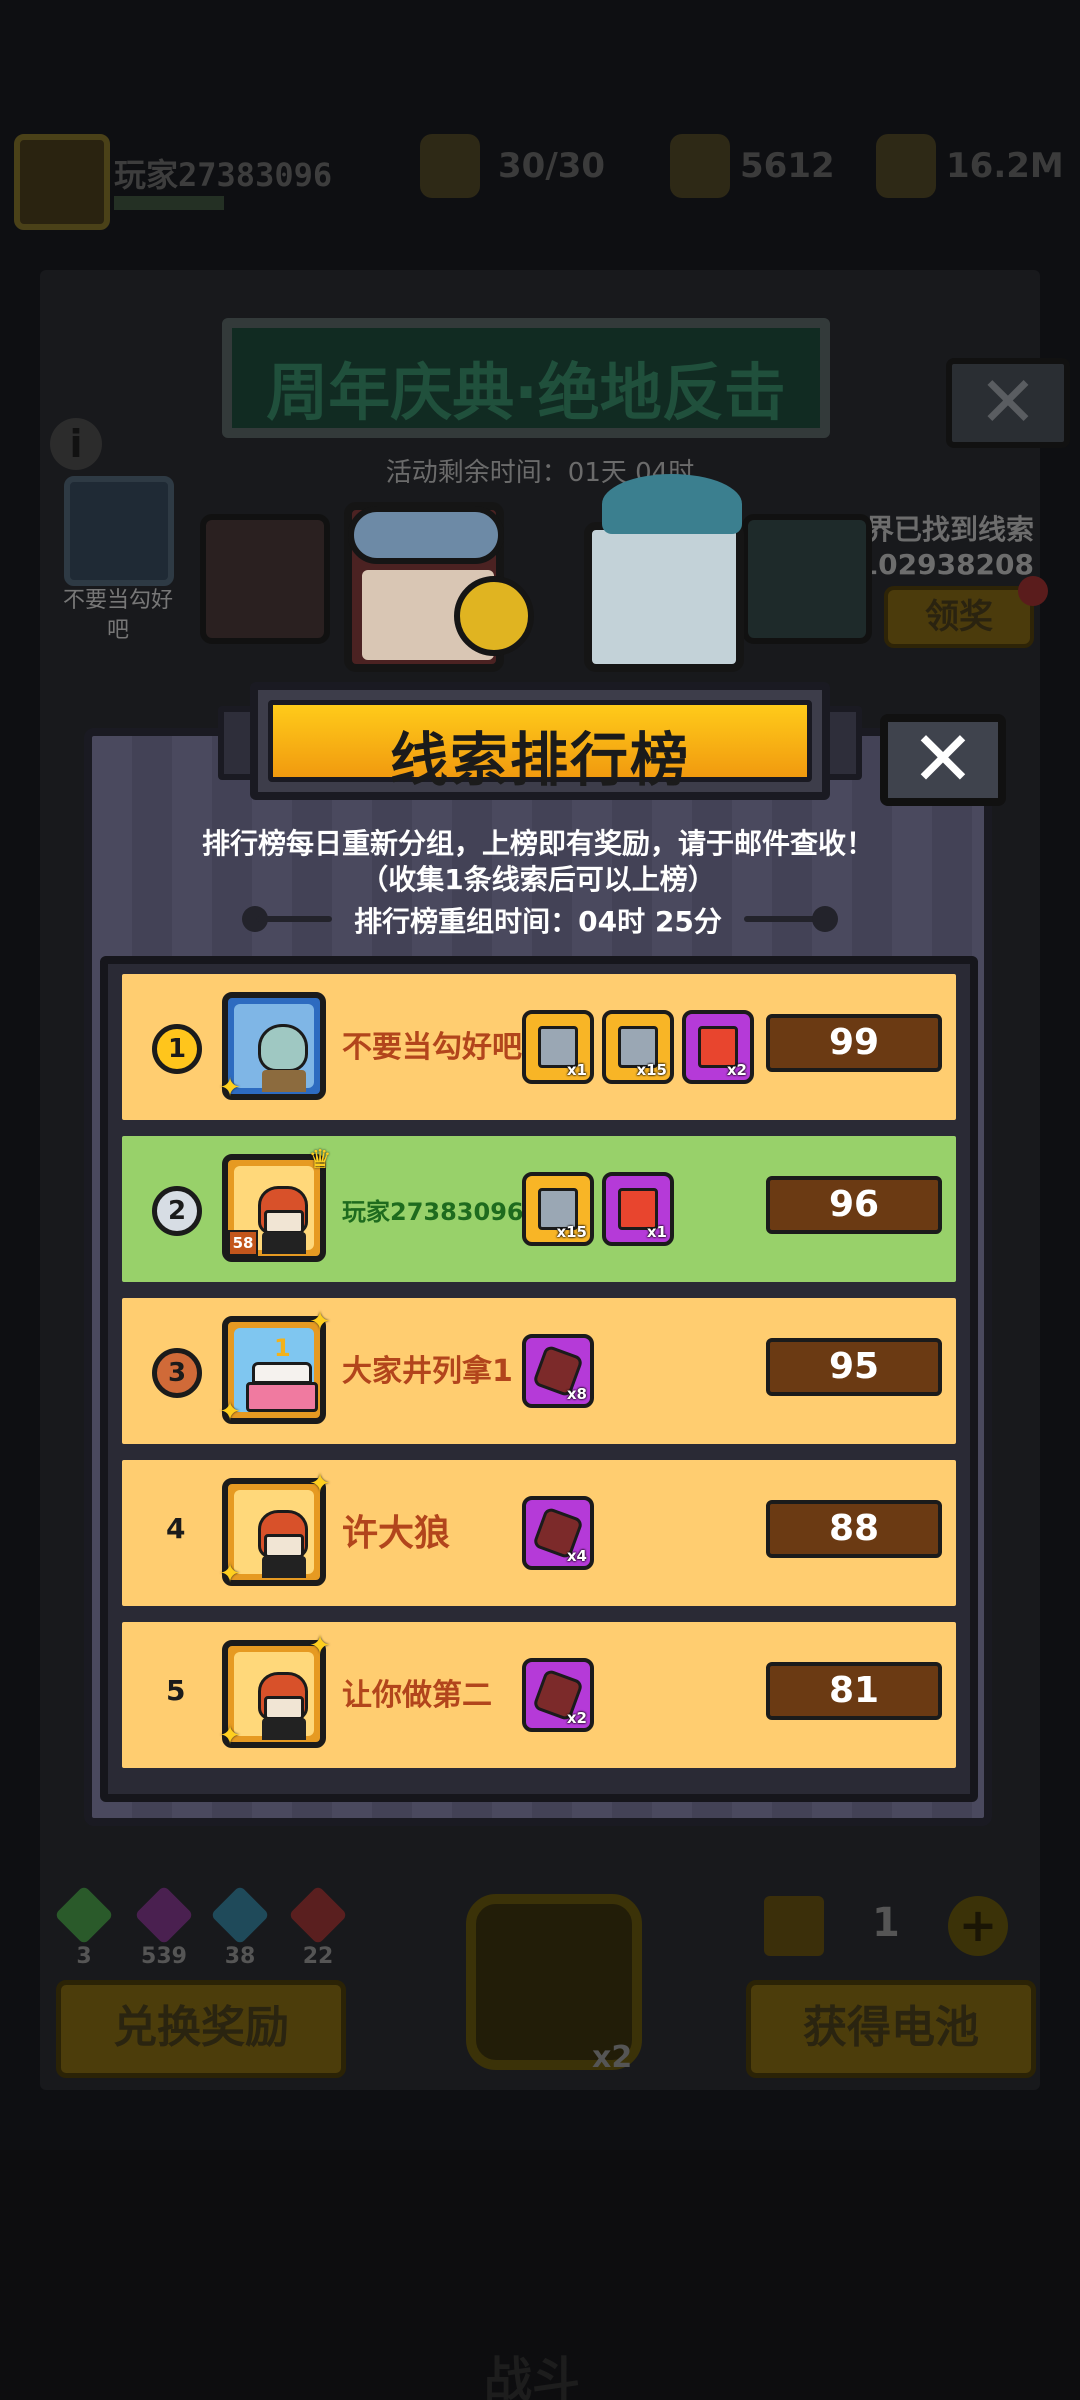 This screenshot has height=2400, width=1080. Describe the element at coordinates (176, 1528) in the screenshot. I see `rank-number: 4` at that location.